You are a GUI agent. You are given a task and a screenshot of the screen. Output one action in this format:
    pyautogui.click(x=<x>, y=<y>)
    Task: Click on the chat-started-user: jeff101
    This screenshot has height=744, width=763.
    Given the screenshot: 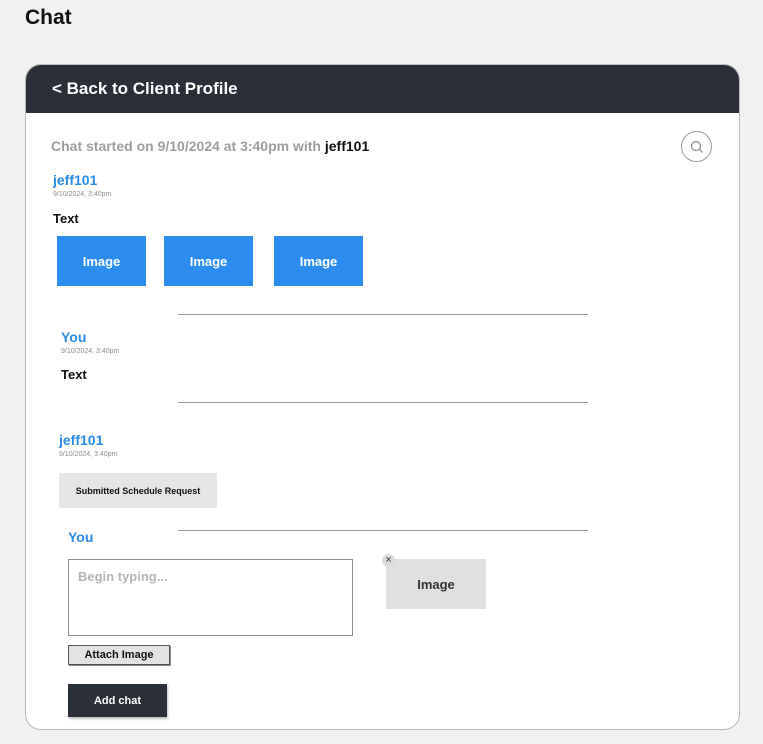 What is the action you would take?
    pyautogui.click(x=347, y=146)
    